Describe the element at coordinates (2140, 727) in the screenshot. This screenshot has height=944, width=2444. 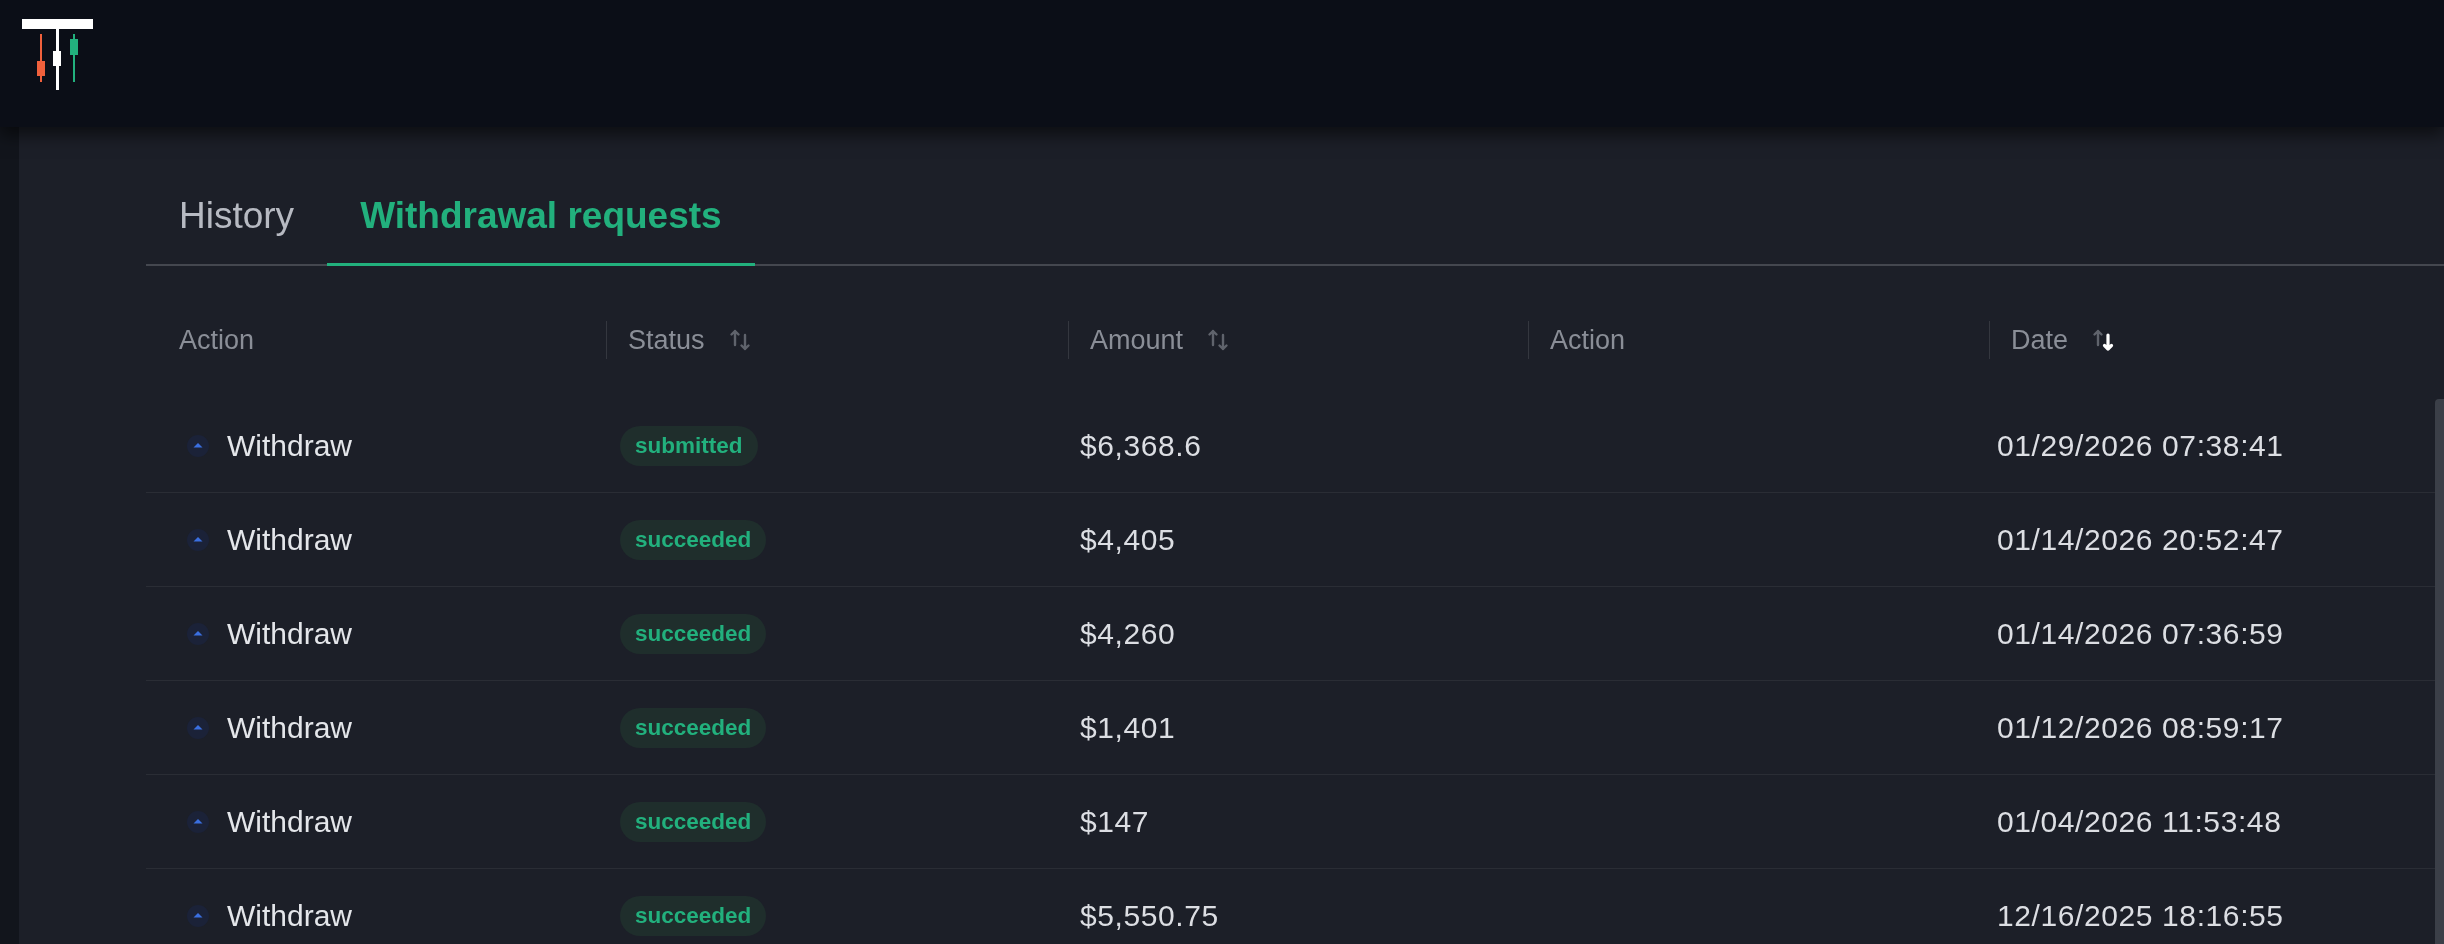
I see `table-cell: 01/12/2026 08:59:17` at that location.